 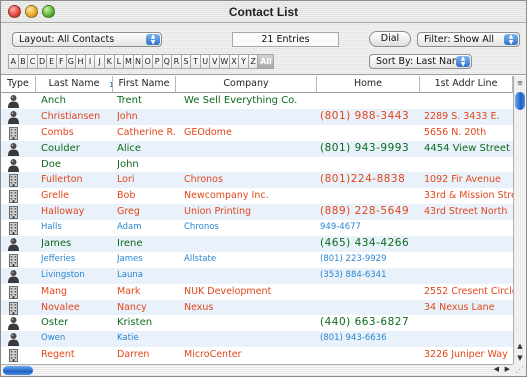 What do you see at coordinates (257, 339) in the screenshot?
I see `table-row: Owen Katie (801) 943-6636` at bounding box center [257, 339].